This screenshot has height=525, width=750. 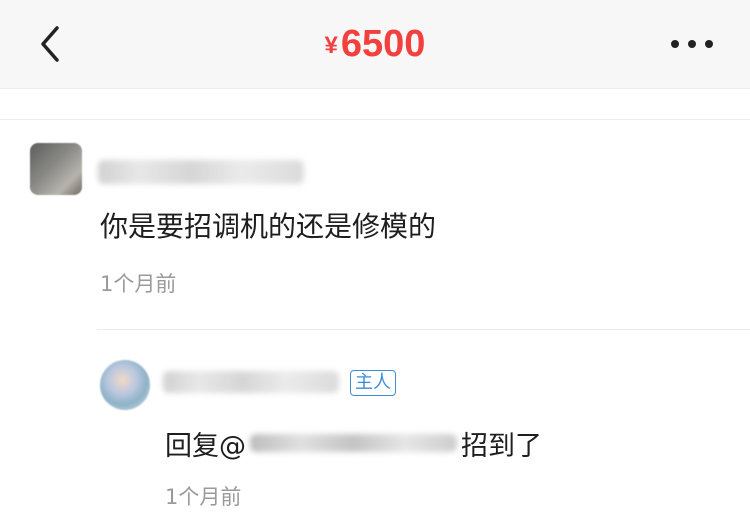 What do you see at coordinates (138, 284) in the screenshot?
I see `comment-time: 1个月前` at bounding box center [138, 284].